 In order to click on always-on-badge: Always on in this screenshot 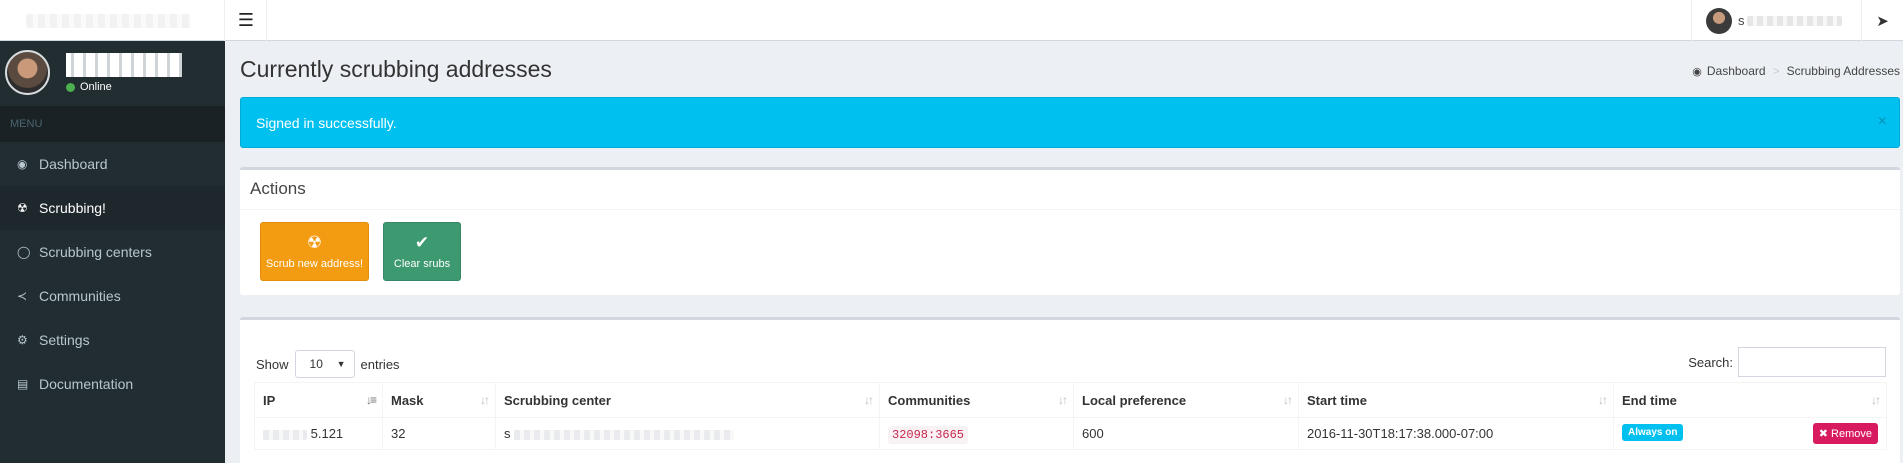, I will do `click(1653, 432)`.